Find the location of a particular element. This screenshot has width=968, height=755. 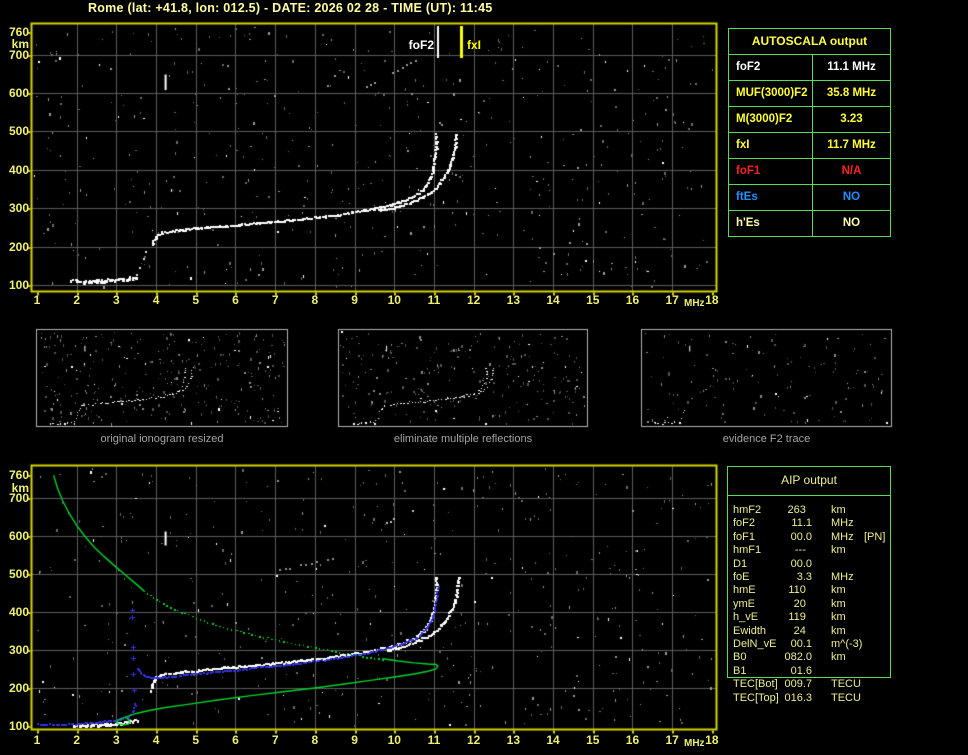

aip-row: B0 082.0 km is located at coordinates (812, 657).